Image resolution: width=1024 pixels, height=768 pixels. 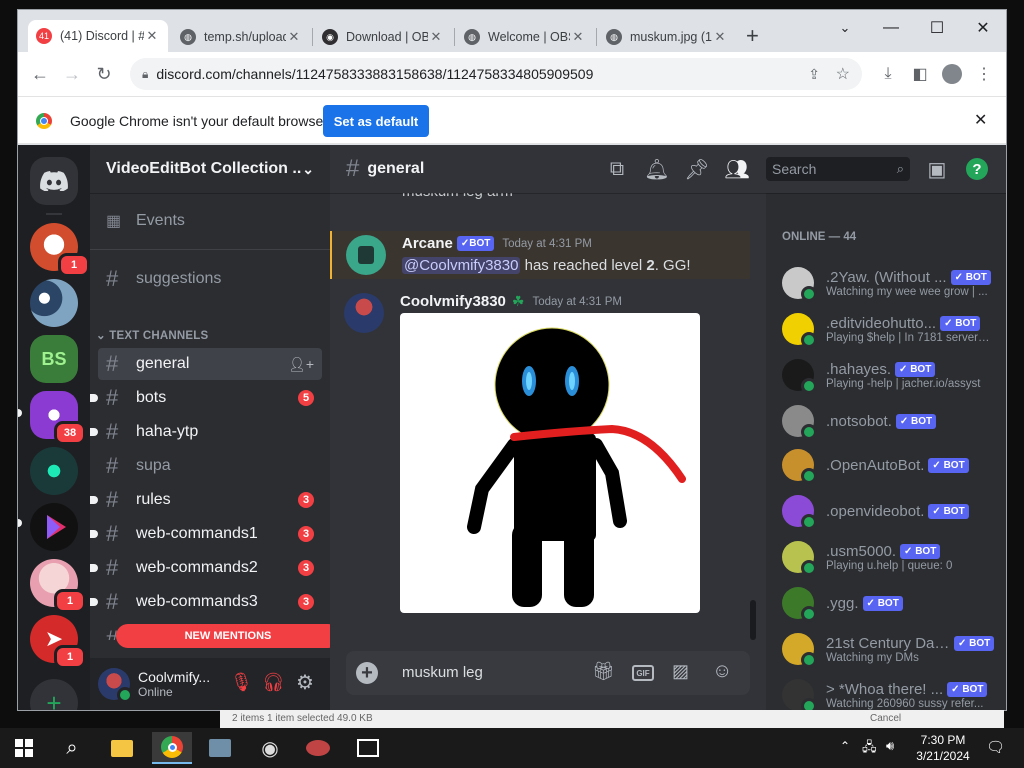 What do you see at coordinates (943, 748) in the screenshot?
I see `clock: 7:30 PM 3/21/2024` at bounding box center [943, 748].